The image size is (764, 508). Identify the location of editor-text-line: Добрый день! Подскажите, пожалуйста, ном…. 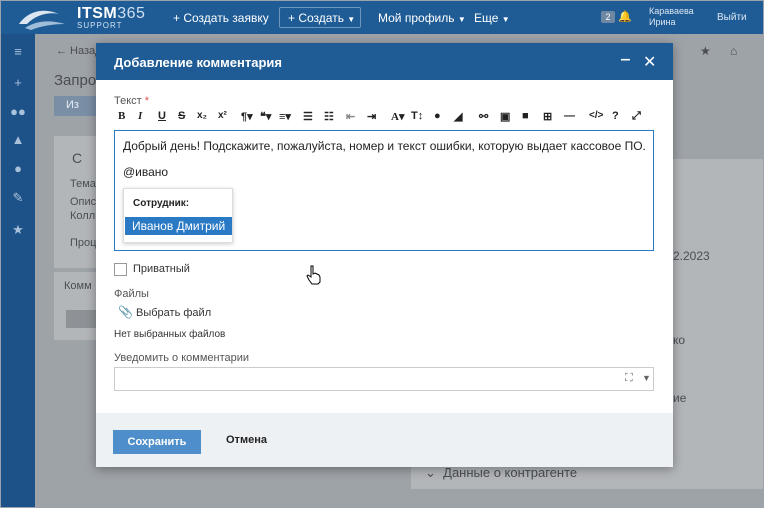
(384, 146).